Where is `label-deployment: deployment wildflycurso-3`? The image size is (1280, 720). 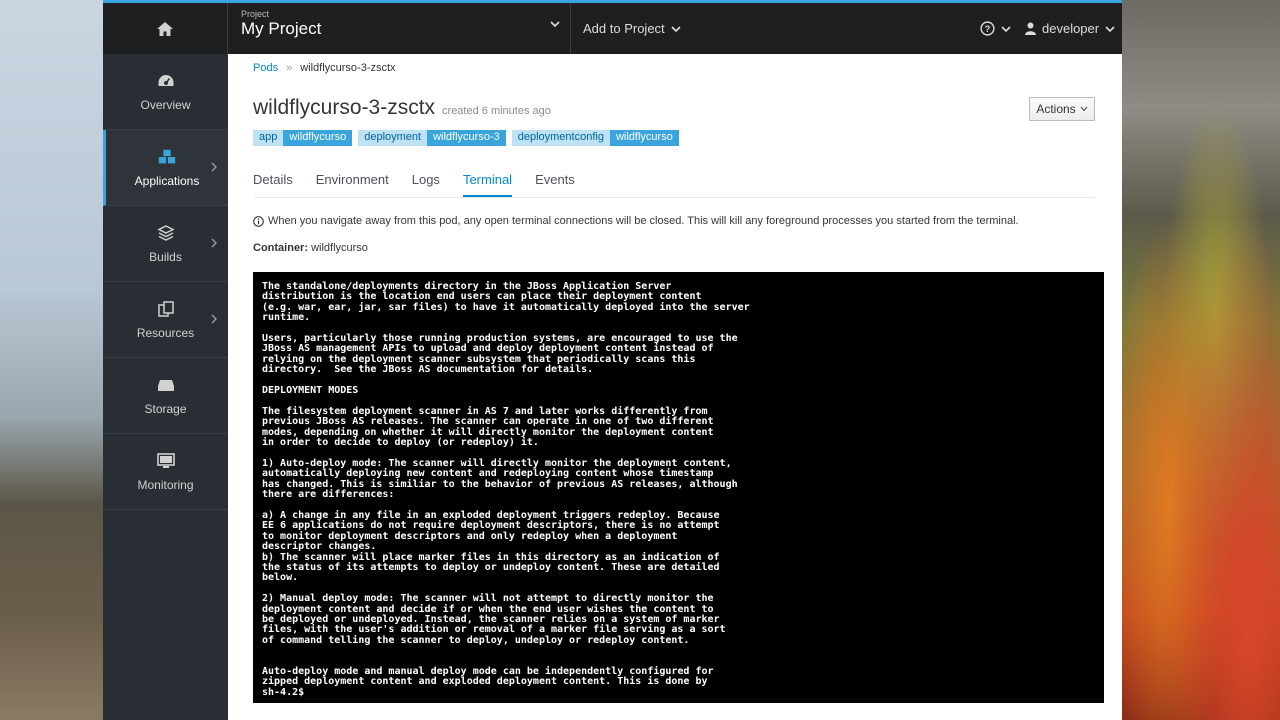 label-deployment: deployment wildflycurso-3 is located at coordinates (432, 138).